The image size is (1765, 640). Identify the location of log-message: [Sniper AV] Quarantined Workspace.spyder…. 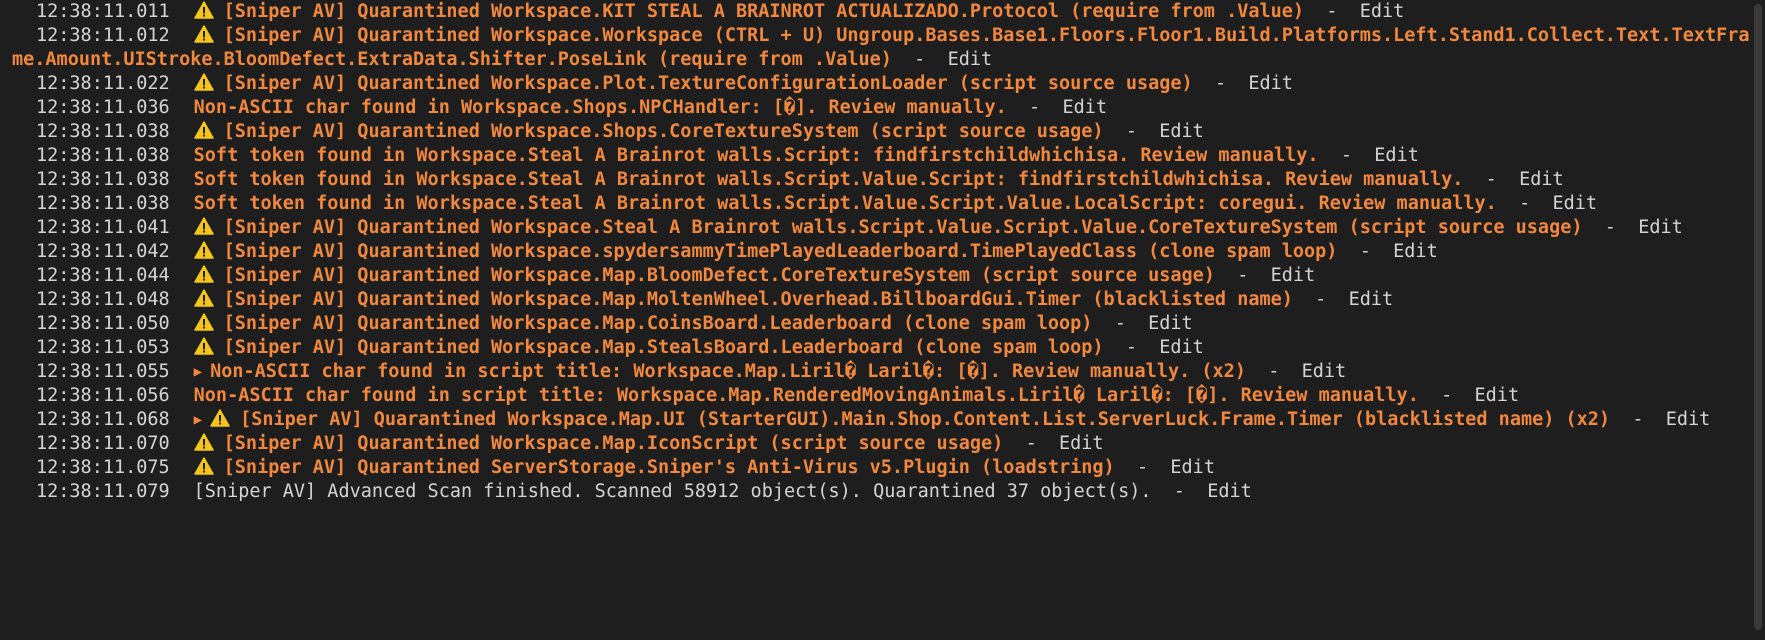
(780, 251).